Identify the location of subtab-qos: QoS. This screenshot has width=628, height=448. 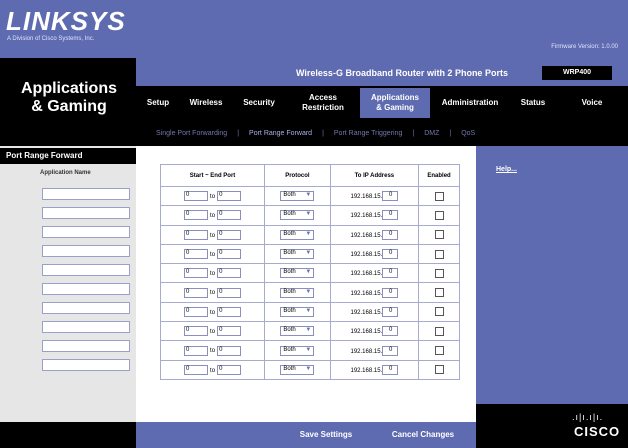
(468, 133).